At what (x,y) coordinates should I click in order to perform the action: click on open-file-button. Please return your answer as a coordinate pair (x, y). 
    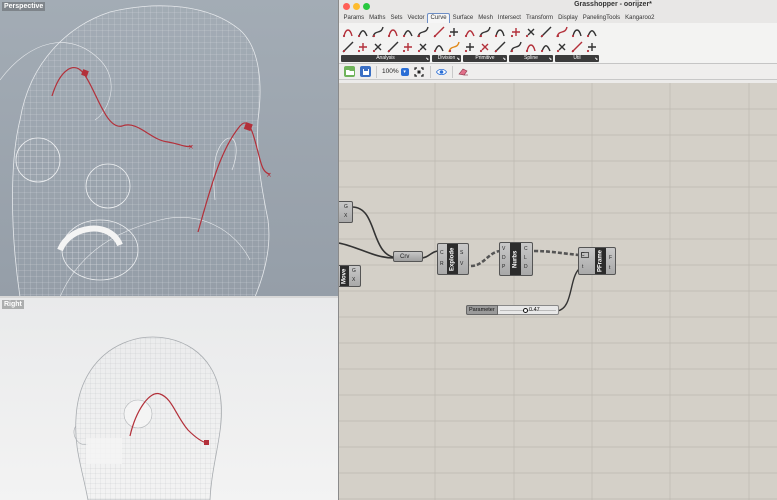
    Looking at the image, I should click on (349, 71).